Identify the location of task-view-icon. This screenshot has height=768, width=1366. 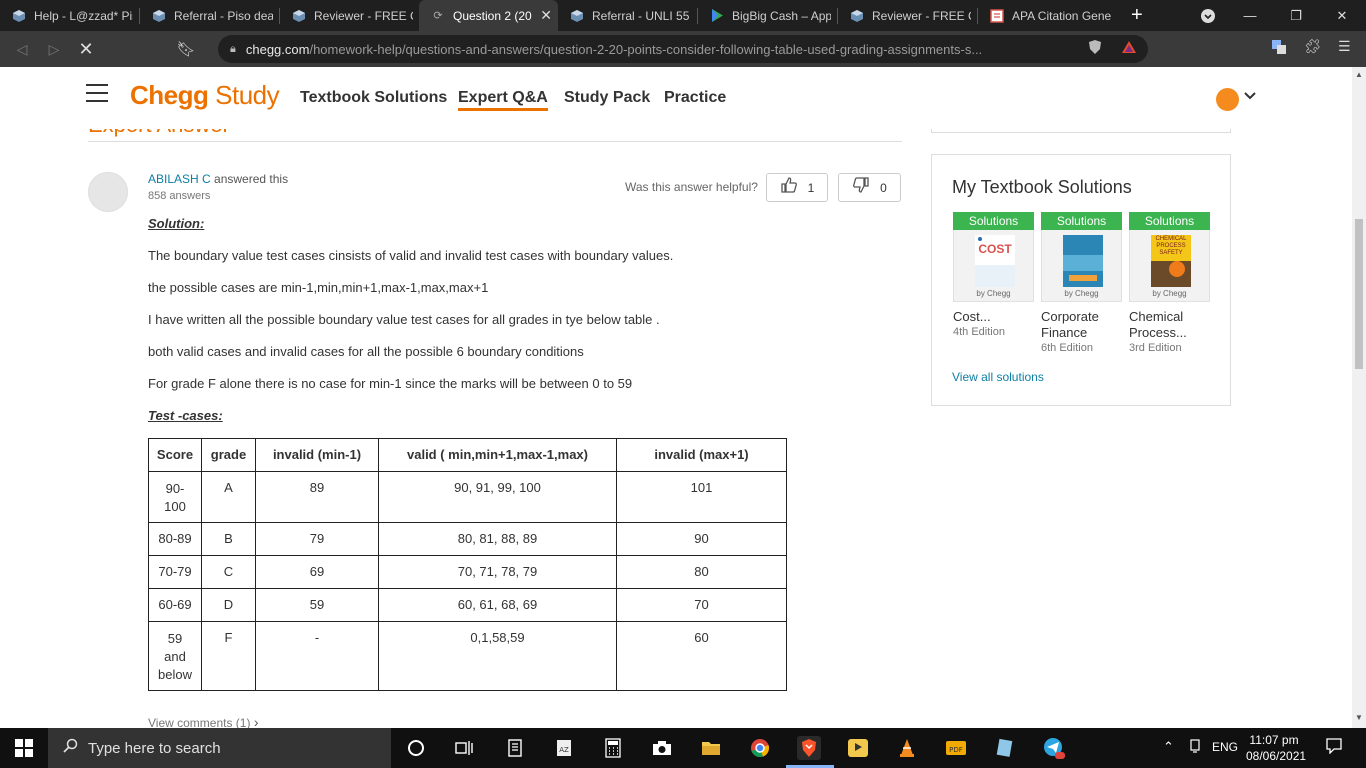
(464, 748).